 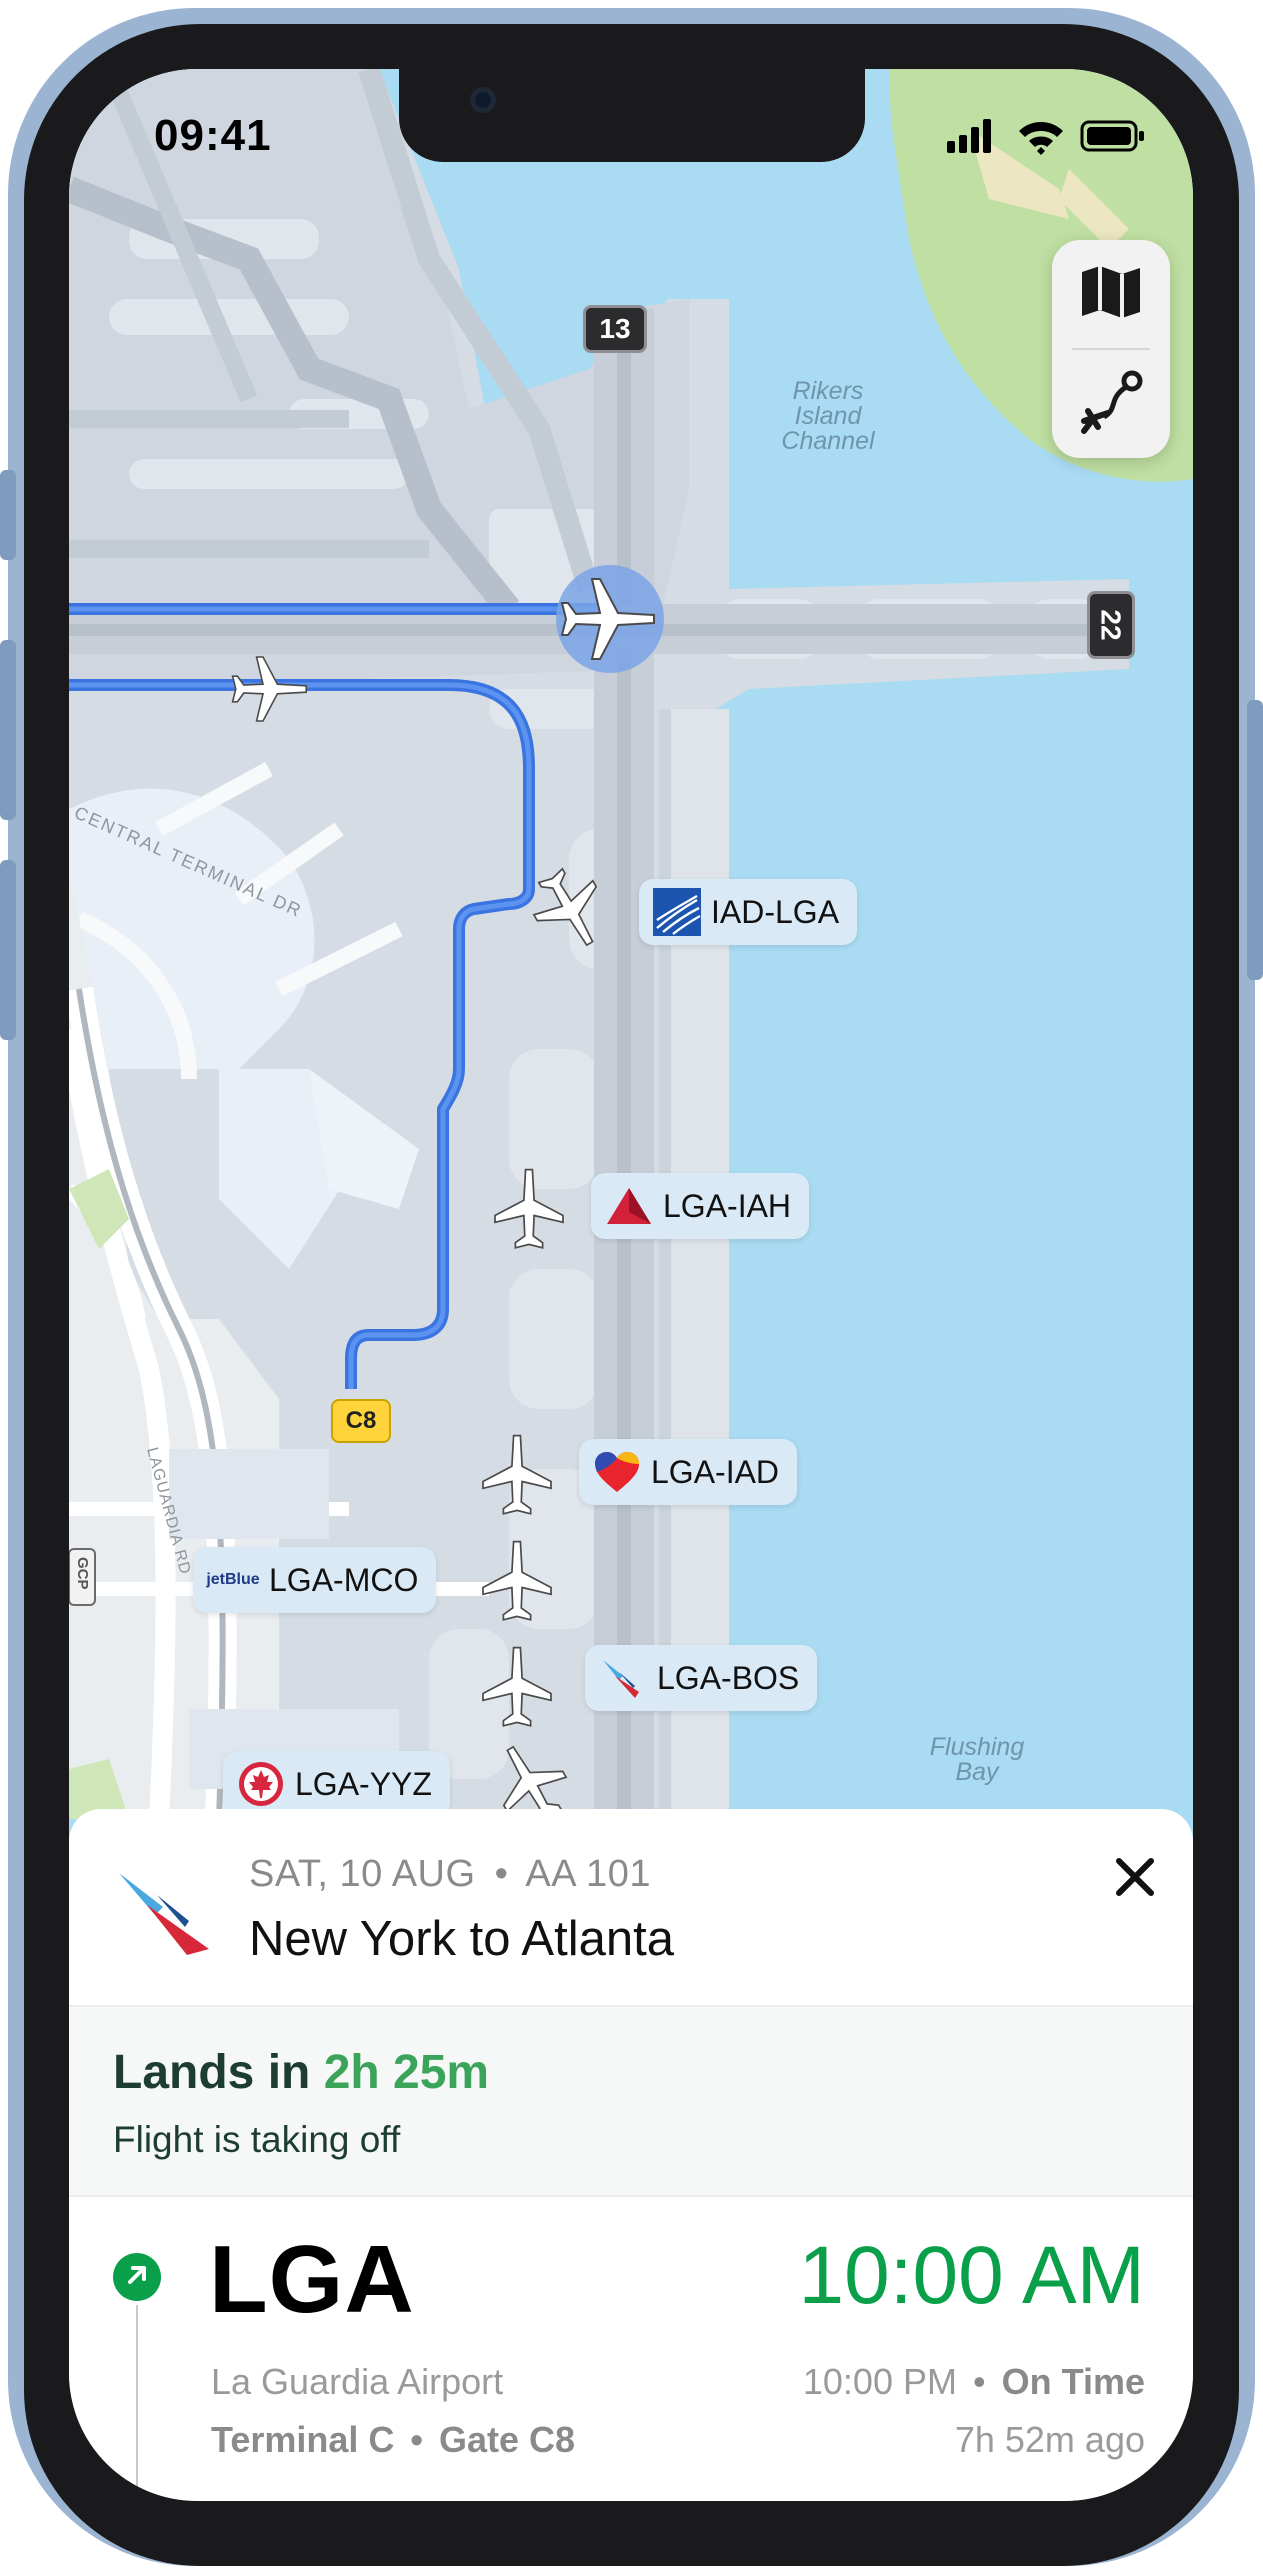 I want to click on map-controls, so click(x=1111, y=349).